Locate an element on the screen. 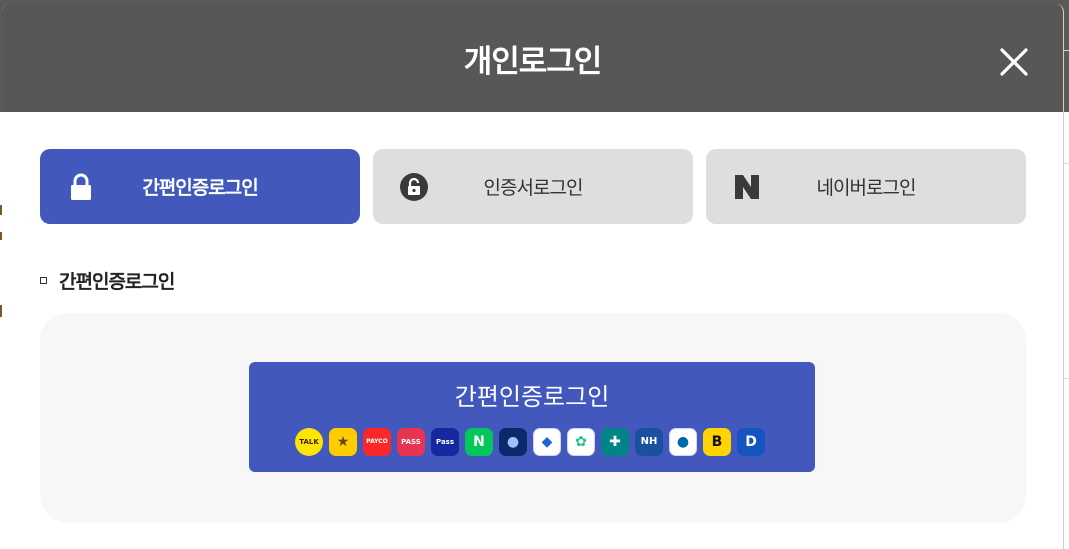 The image size is (1069, 549). provider-glyph: N is located at coordinates (479, 442).